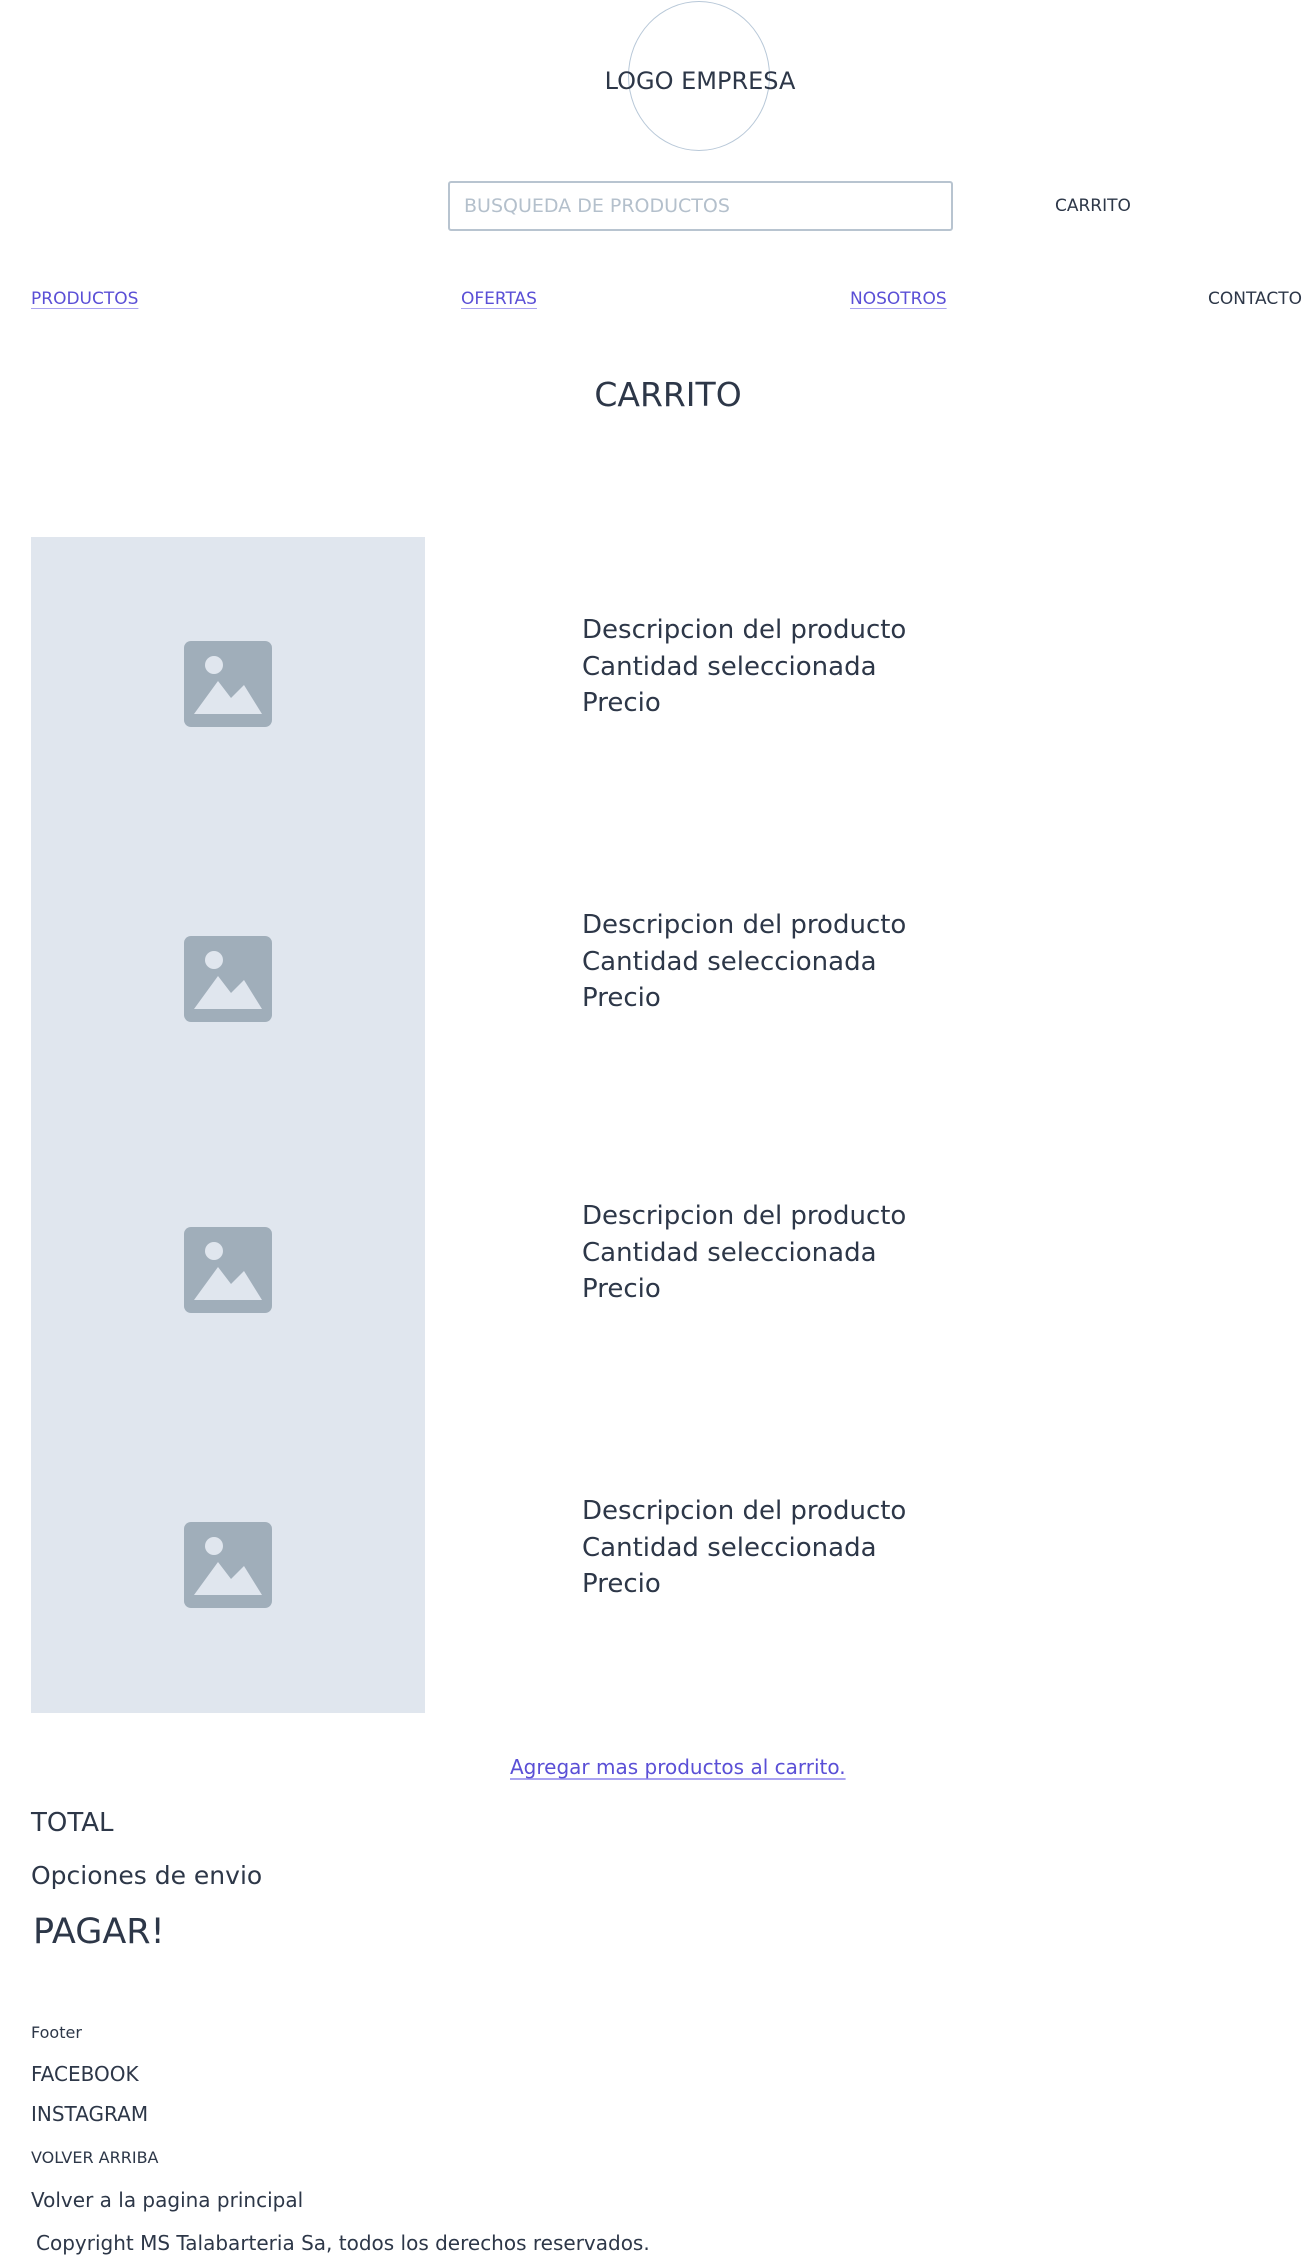  Describe the element at coordinates (1255, 299) in the screenshot. I see `nav-contacto: CONTACTO` at that location.